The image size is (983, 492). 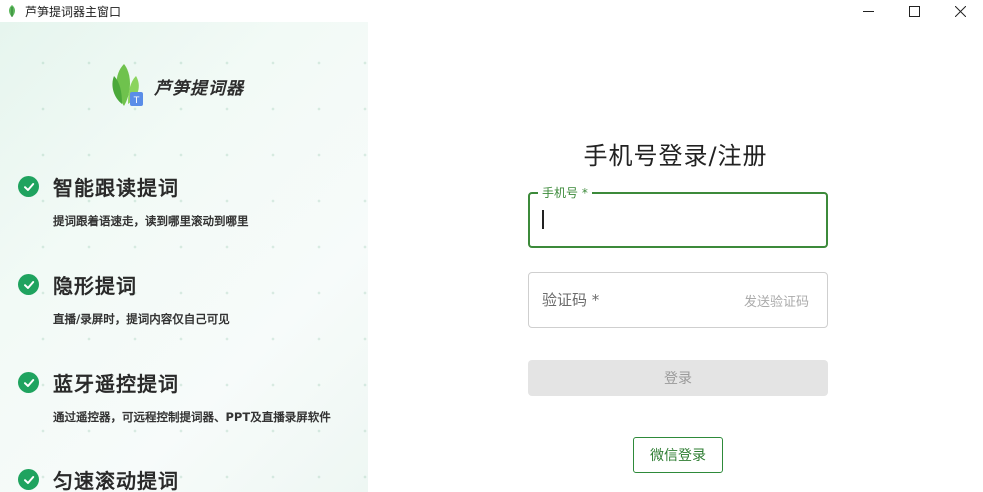 I want to click on send-code-button: 发送验证码, so click(x=776, y=300).